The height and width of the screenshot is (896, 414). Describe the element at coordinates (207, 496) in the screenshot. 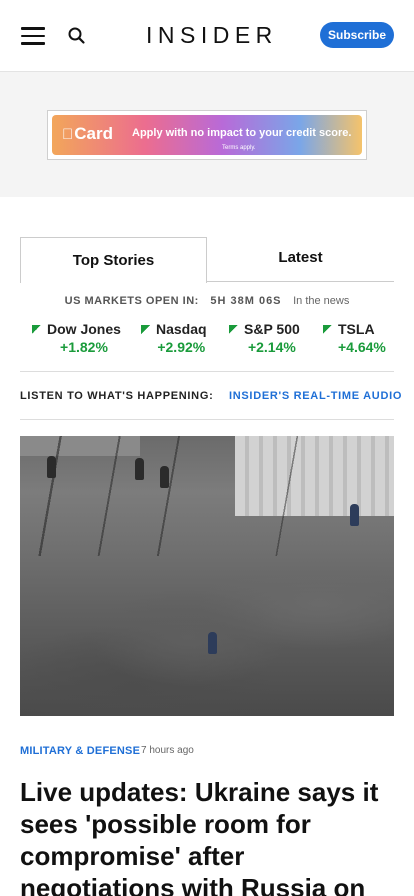

I see `hero-trees` at that location.